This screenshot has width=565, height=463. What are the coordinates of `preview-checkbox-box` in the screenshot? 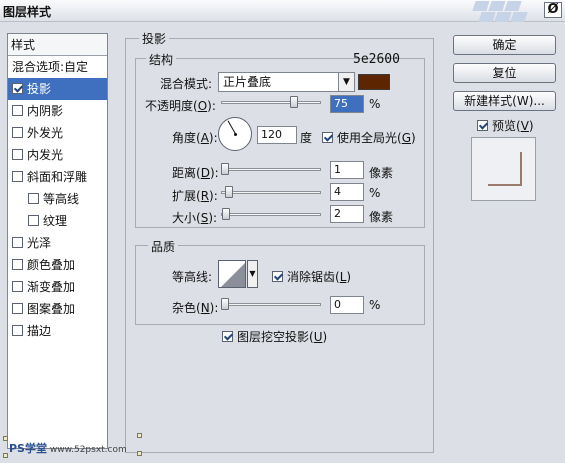 It's located at (482, 125).